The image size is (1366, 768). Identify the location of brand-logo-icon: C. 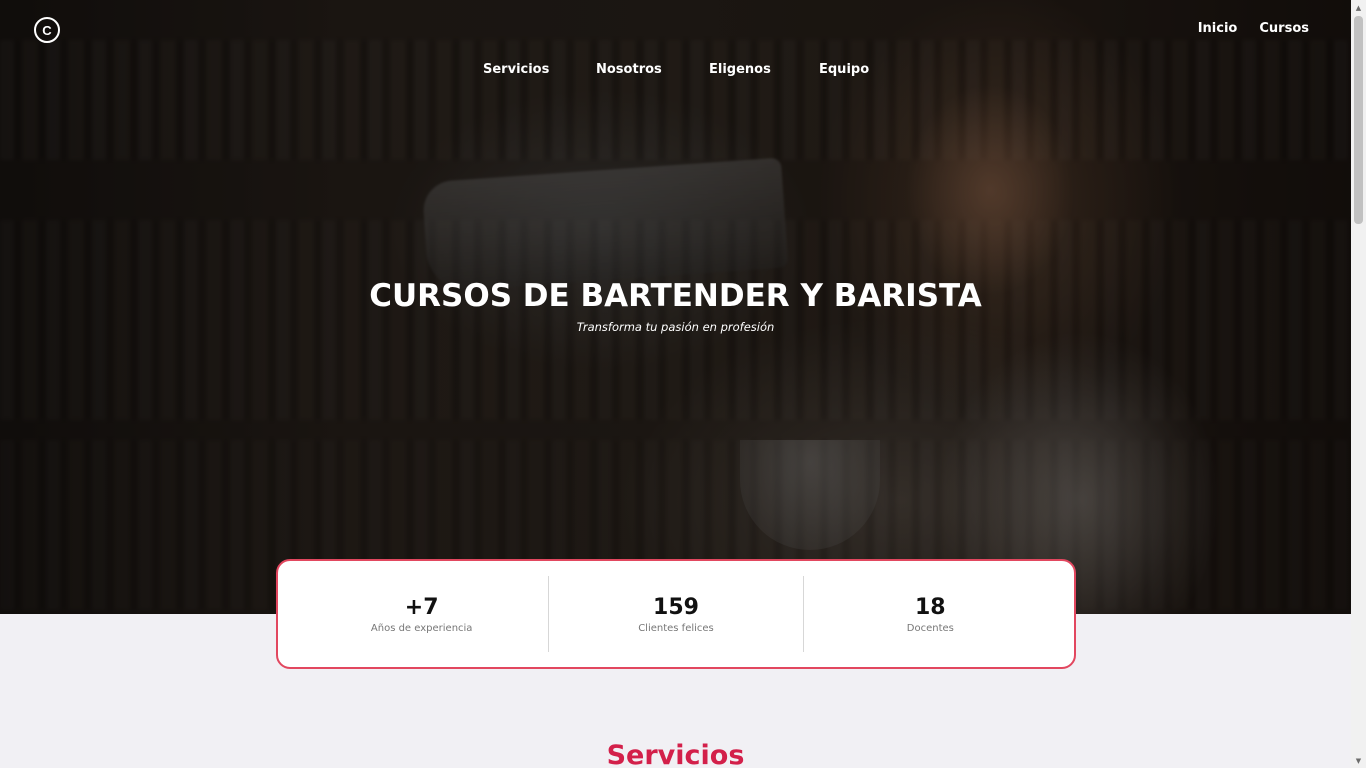
(47, 30).